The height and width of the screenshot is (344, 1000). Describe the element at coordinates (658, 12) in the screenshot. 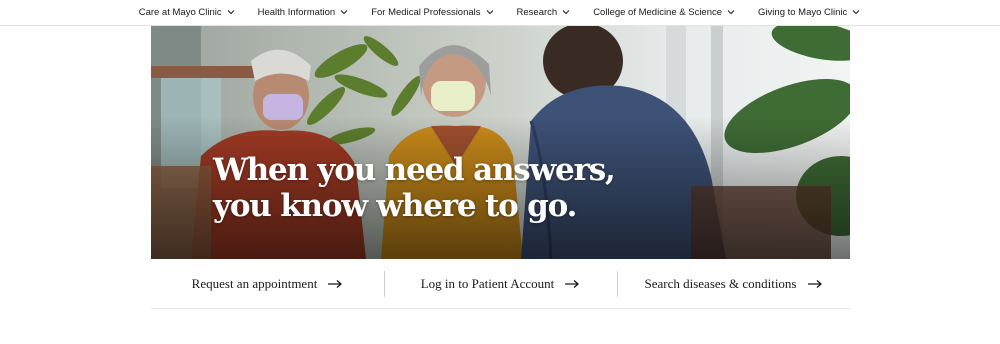

I see `nav-label: College of Medicine & Science` at that location.